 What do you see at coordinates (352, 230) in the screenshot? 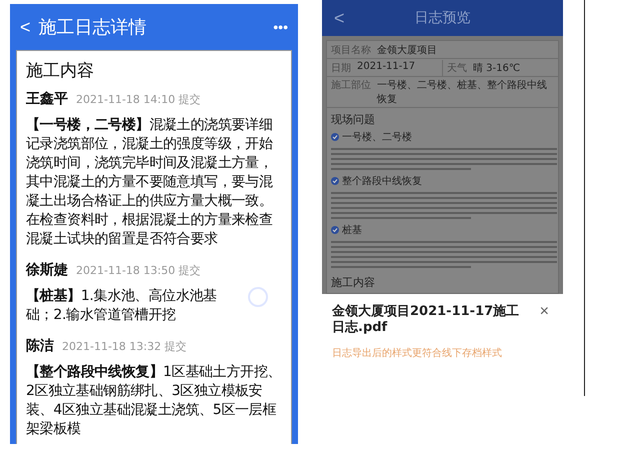
I see `issue-title: 桩基` at bounding box center [352, 230].